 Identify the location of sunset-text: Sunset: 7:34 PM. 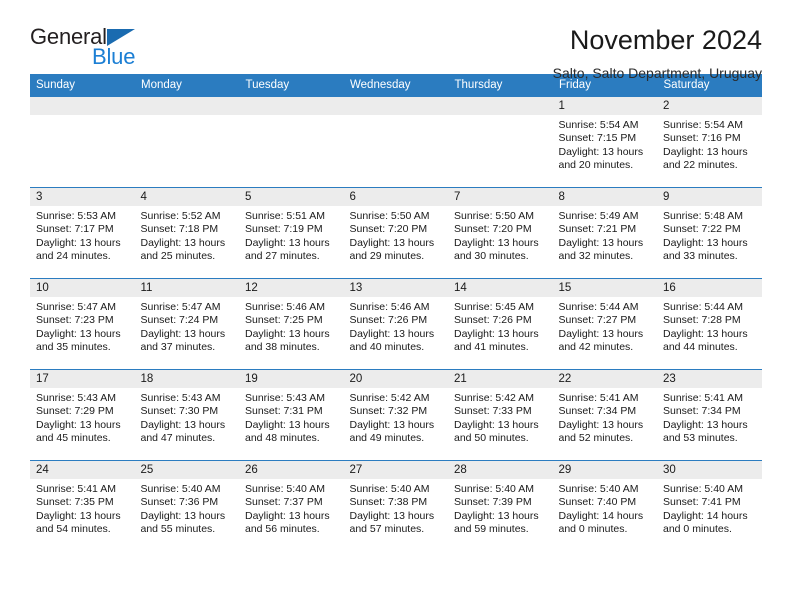
(702, 411).